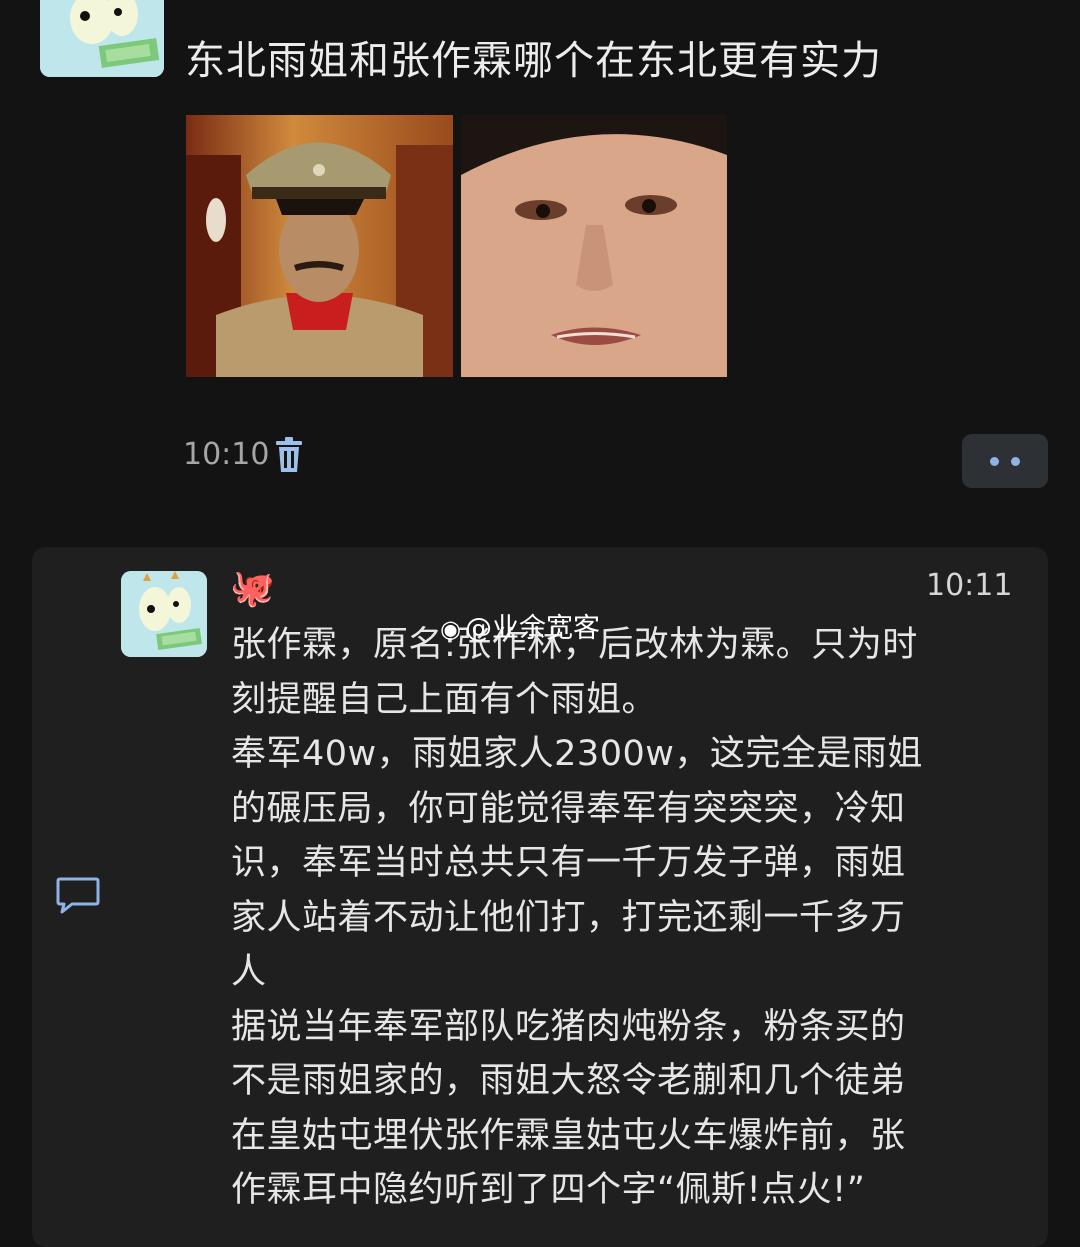 This screenshot has width=1080, height=1247. What do you see at coordinates (78, 895) in the screenshot?
I see `comment-icon` at bounding box center [78, 895].